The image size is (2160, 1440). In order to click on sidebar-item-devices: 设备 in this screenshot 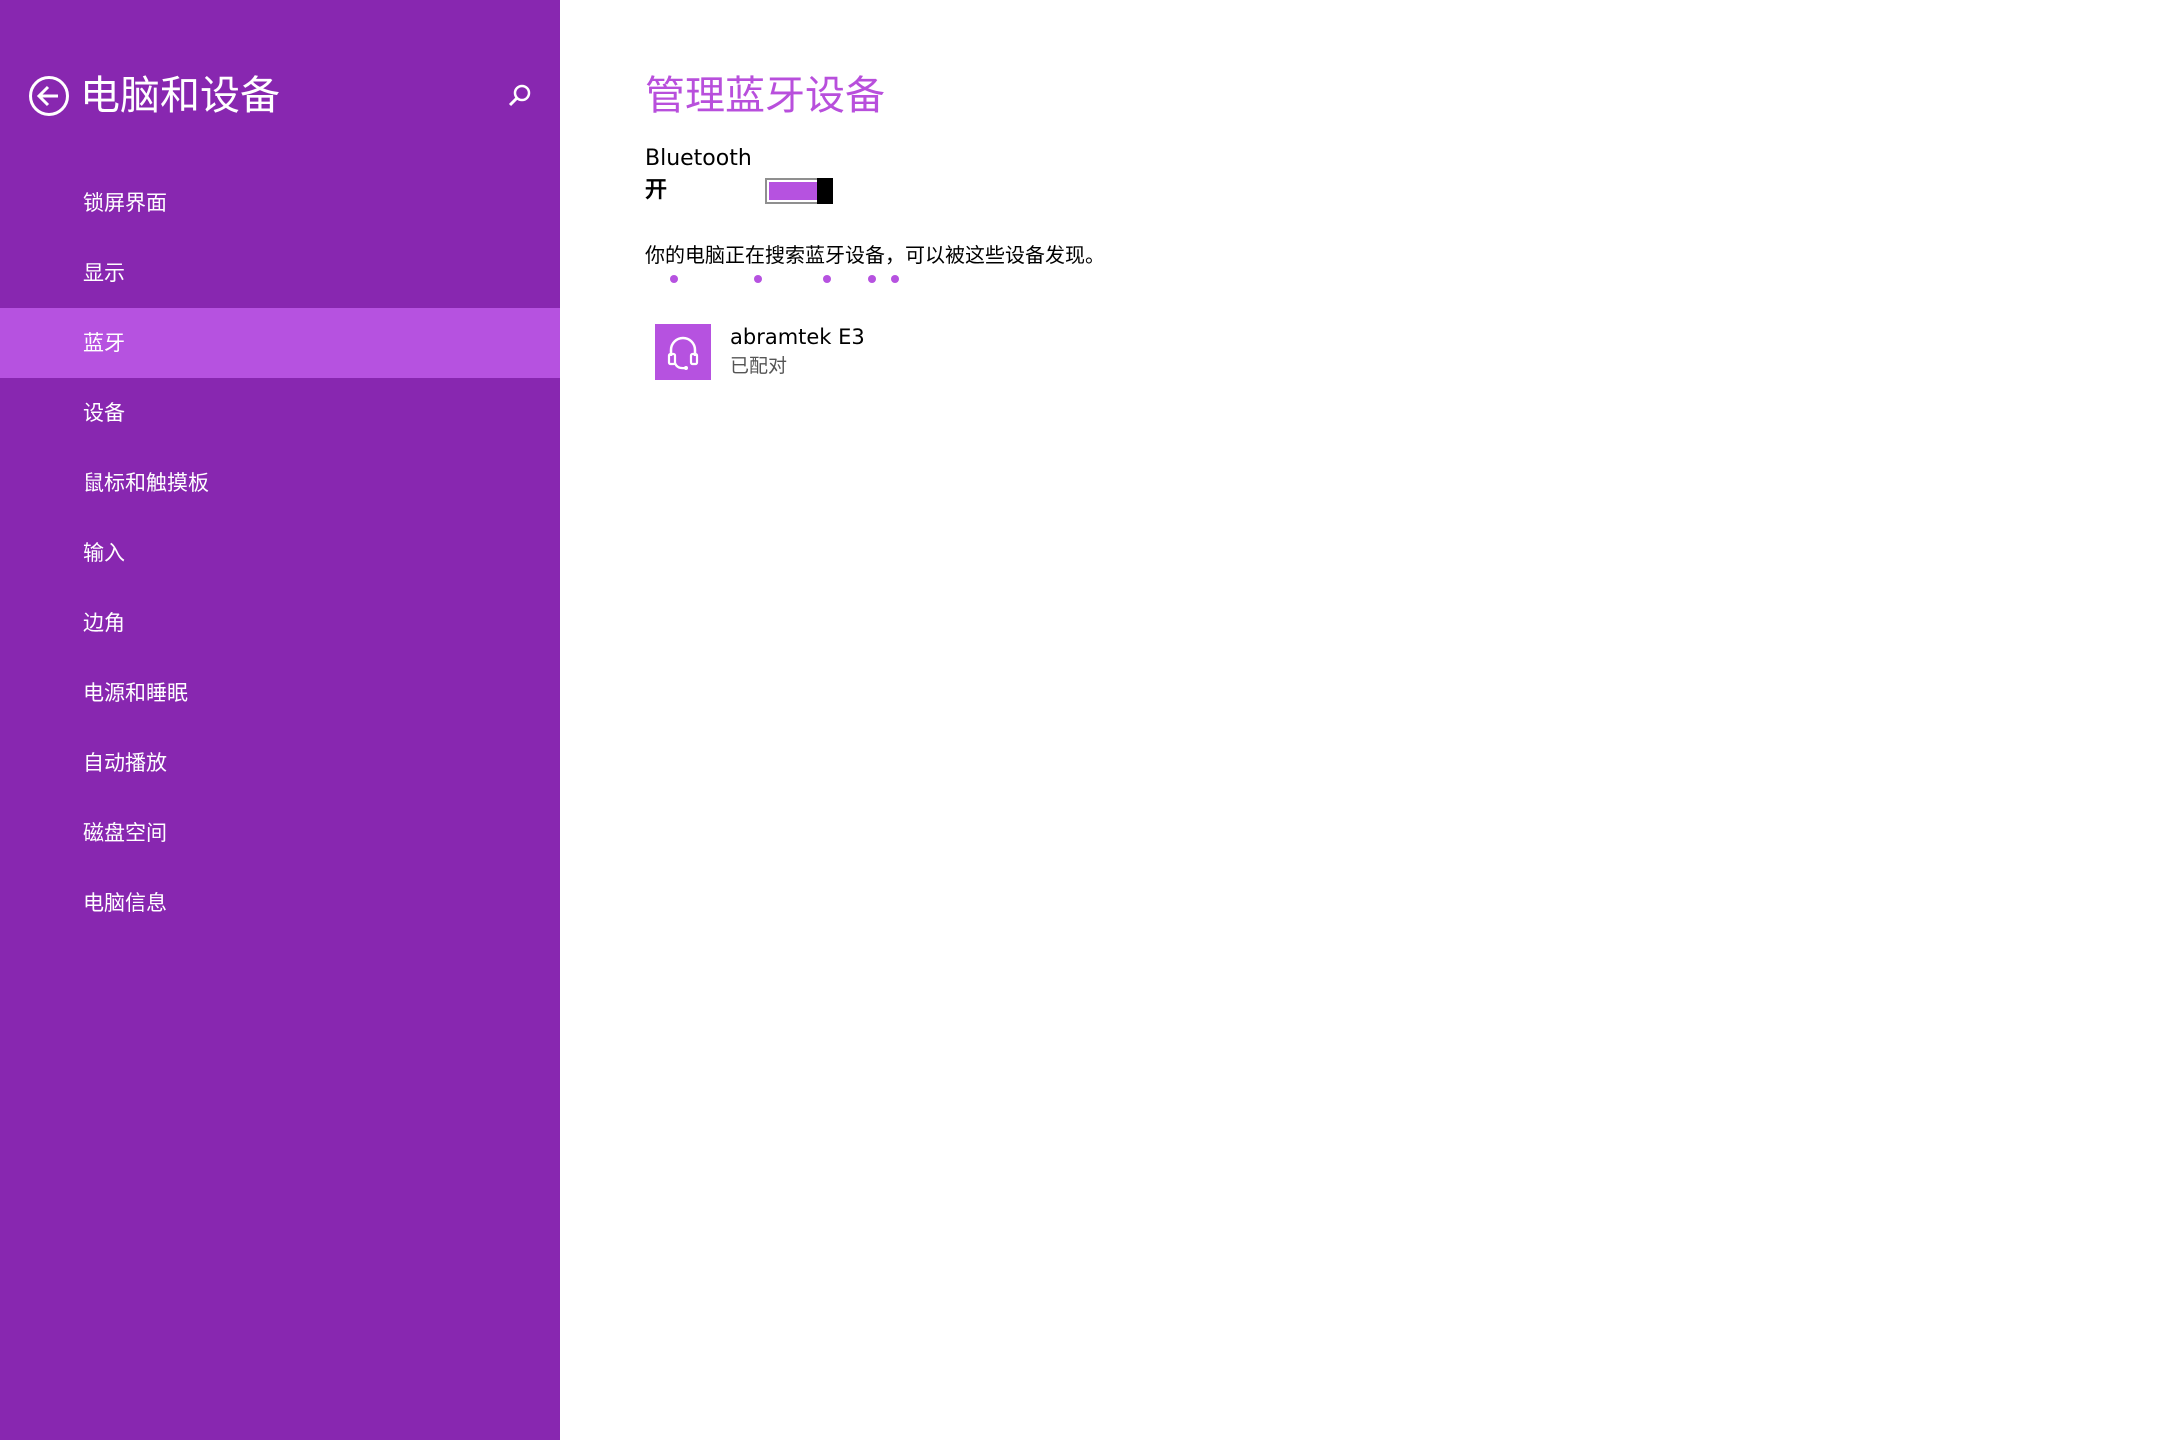, I will do `click(280, 413)`.